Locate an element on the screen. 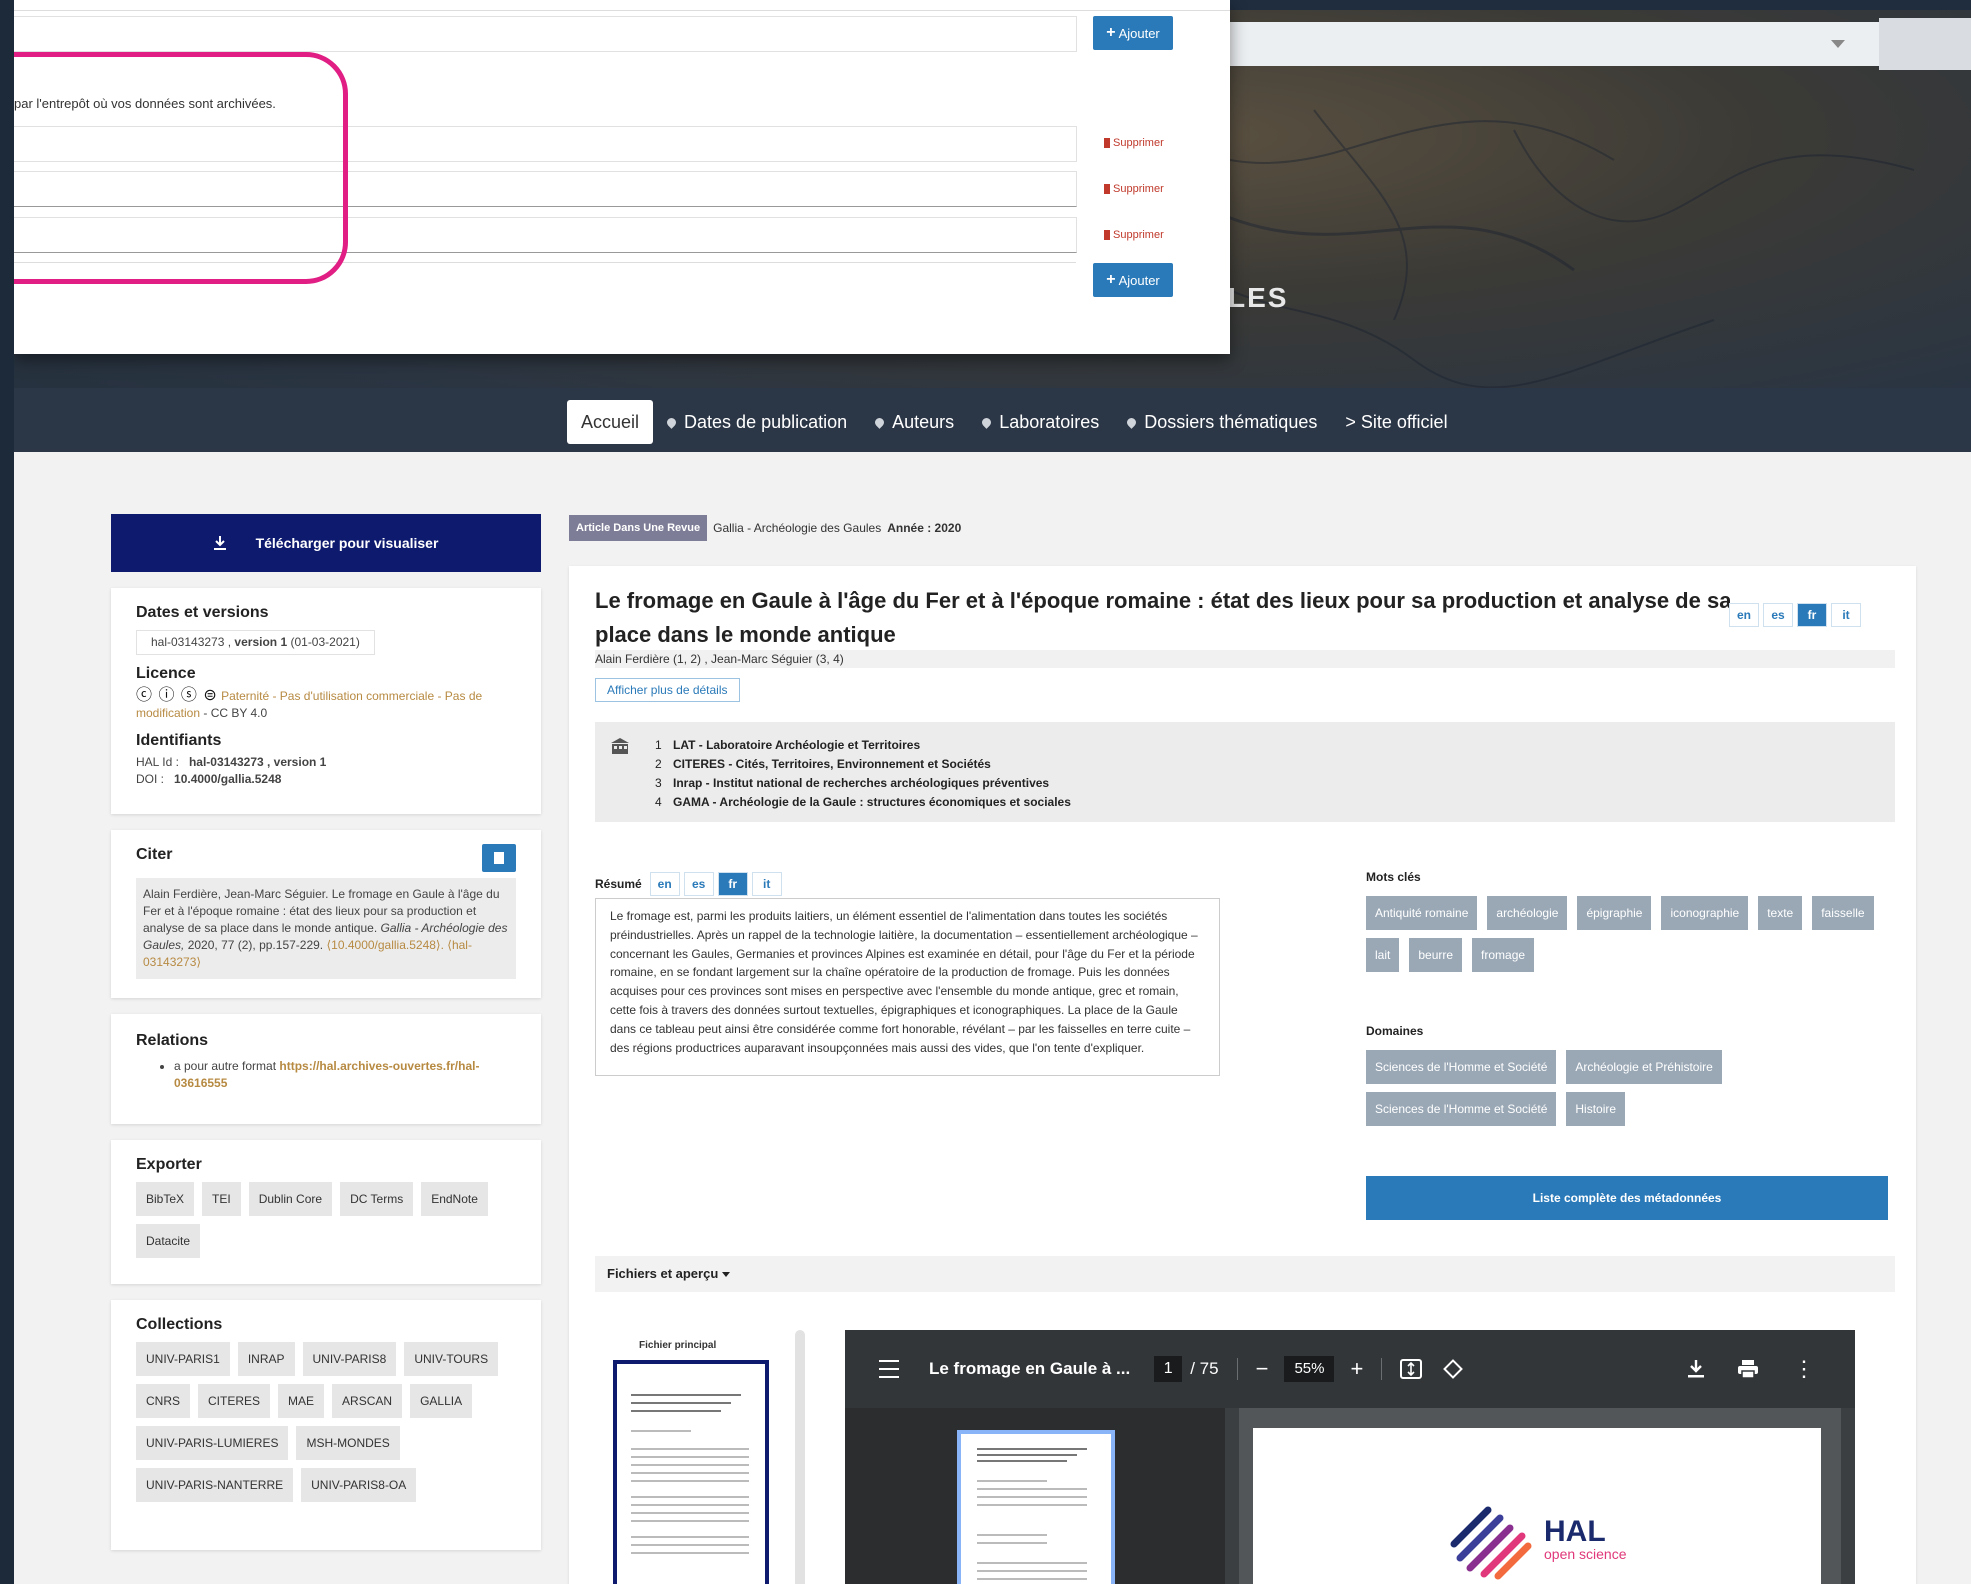 The height and width of the screenshot is (1584, 1971). version-badge: hal-03143273 , version 1 (01-03-2021) is located at coordinates (255, 642).